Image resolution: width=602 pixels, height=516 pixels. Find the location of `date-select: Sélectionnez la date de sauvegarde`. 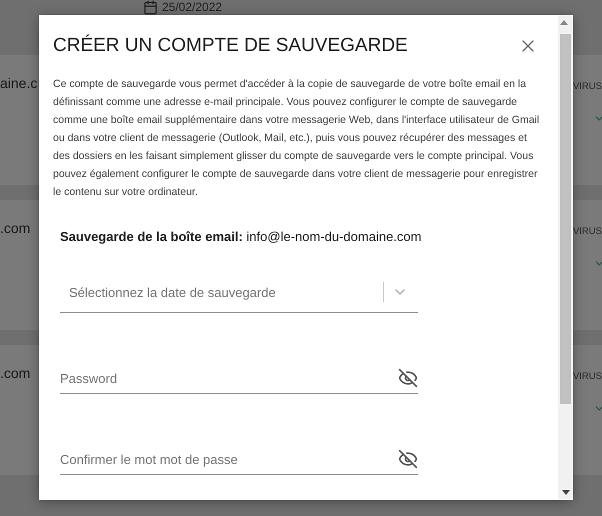

date-select: Sélectionnez la date de sauvegarde is located at coordinates (217, 292).